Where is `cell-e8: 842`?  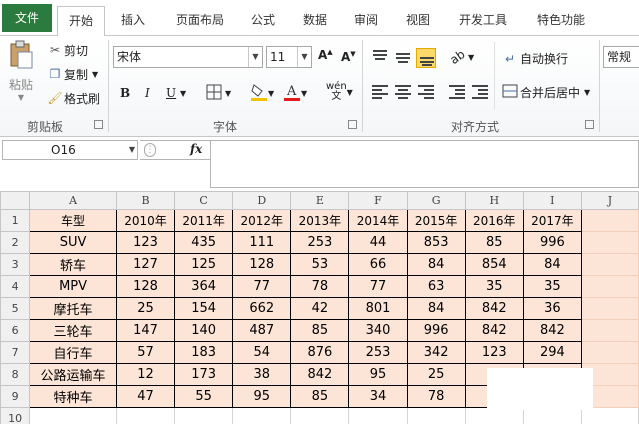
cell-e8: 842 is located at coordinates (320, 374).